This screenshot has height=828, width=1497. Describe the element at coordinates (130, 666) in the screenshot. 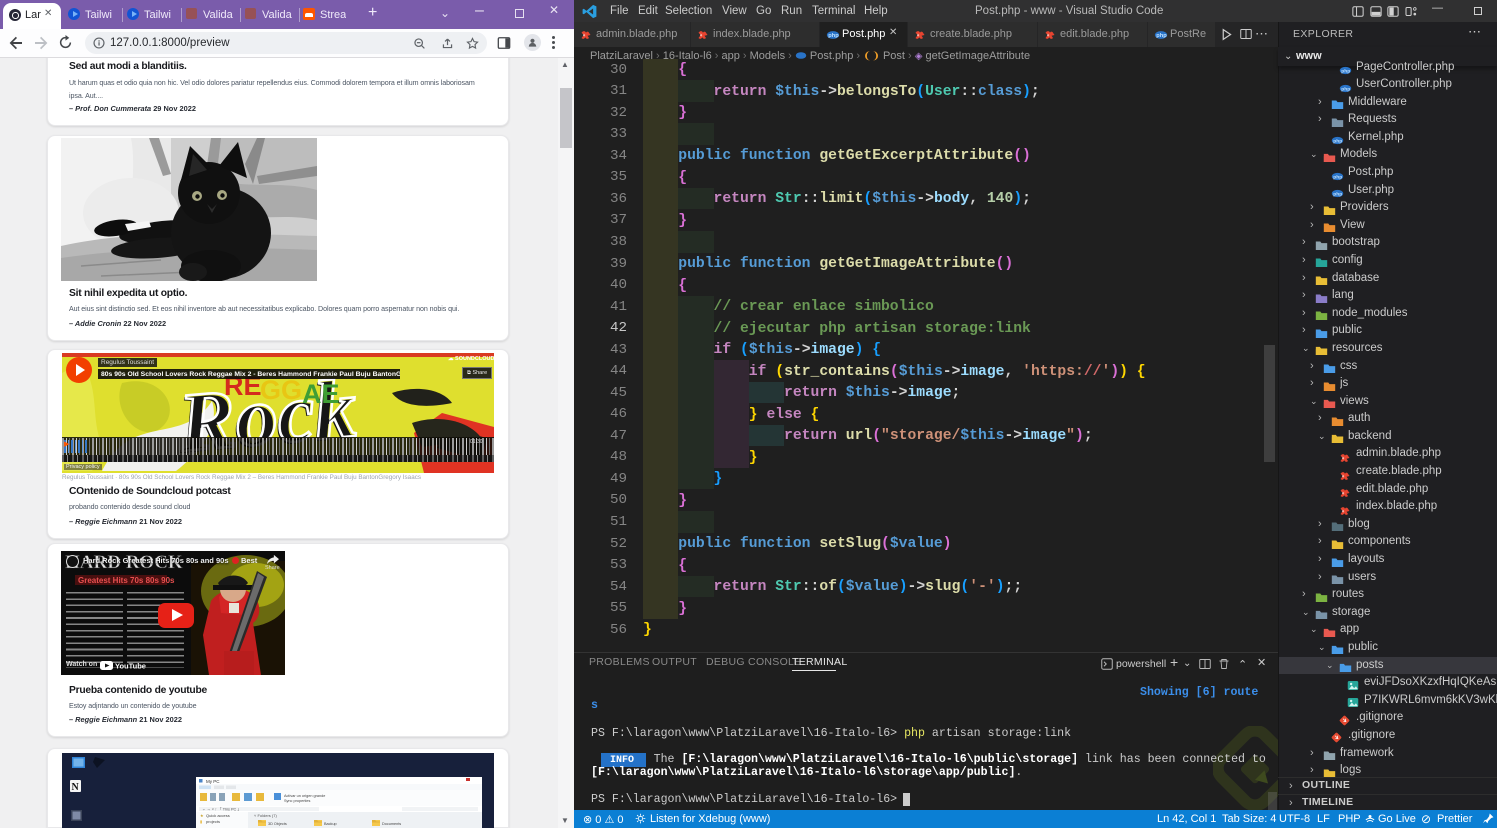

I see `svg-text: YouTube` at that location.